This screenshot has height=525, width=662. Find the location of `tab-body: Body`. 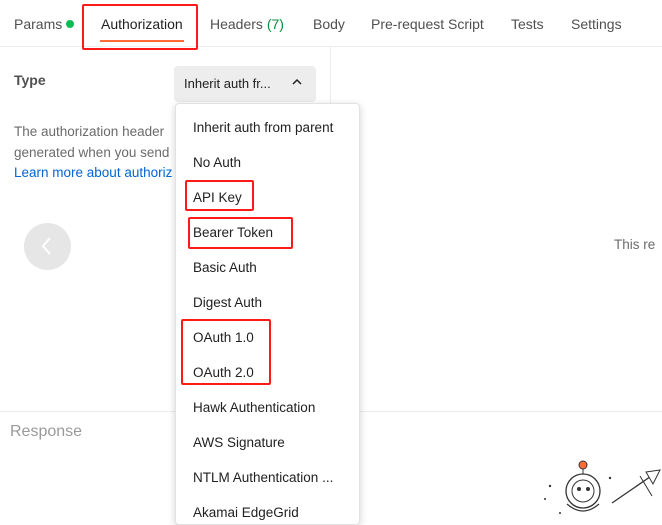

tab-body: Body is located at coordinates (329, 24).